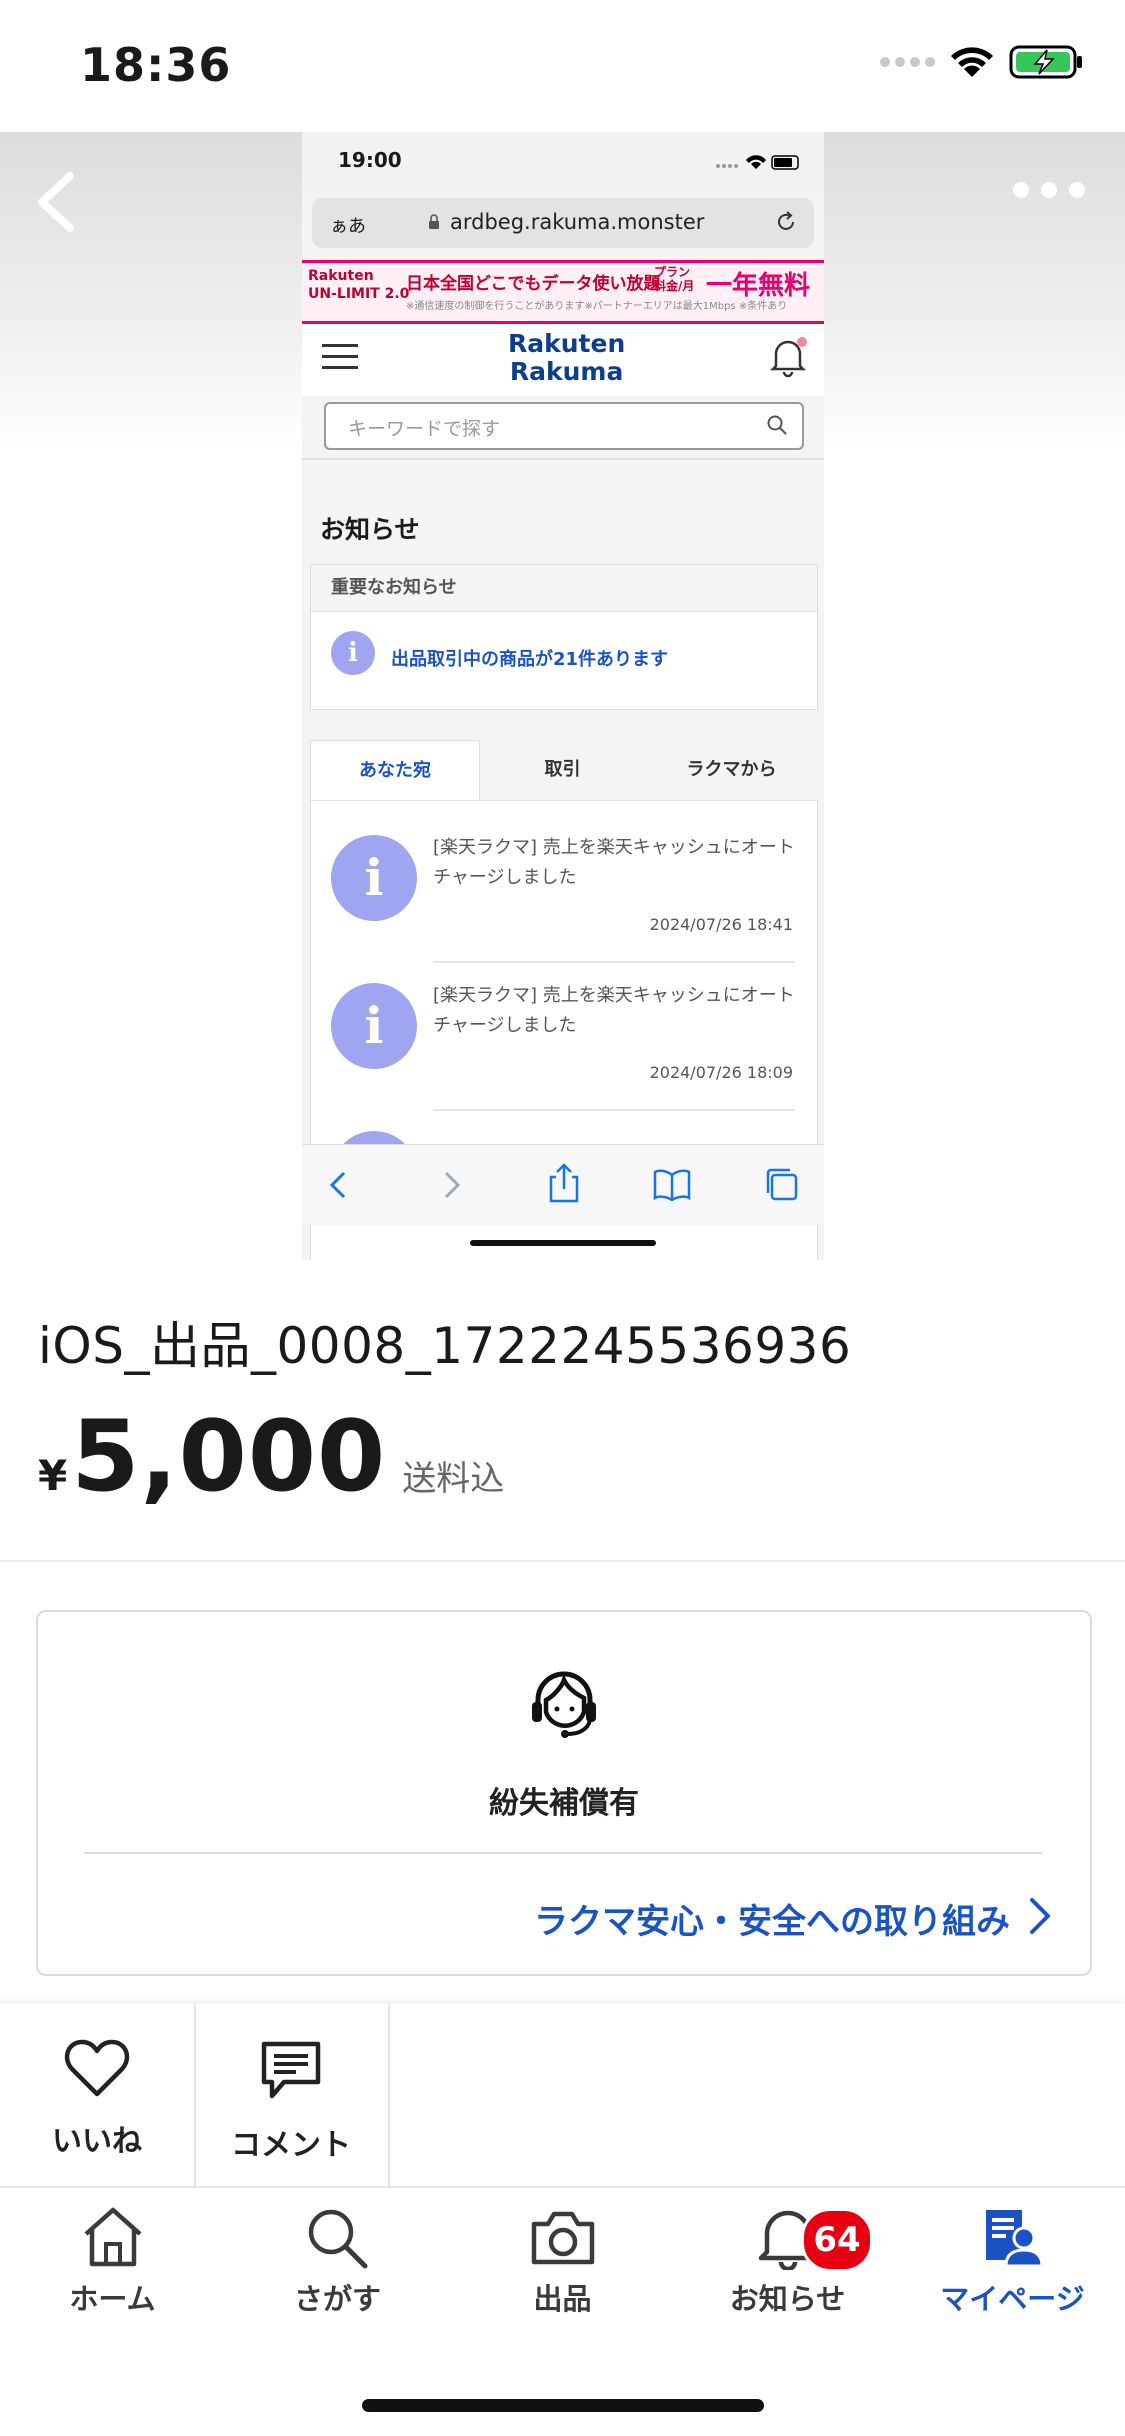 The image size is (1125, 2436). Describe the element at coordinates (721, 1072) in the screenshot. I see `shot-item-date: 2024/07/26 18:09` at that location.